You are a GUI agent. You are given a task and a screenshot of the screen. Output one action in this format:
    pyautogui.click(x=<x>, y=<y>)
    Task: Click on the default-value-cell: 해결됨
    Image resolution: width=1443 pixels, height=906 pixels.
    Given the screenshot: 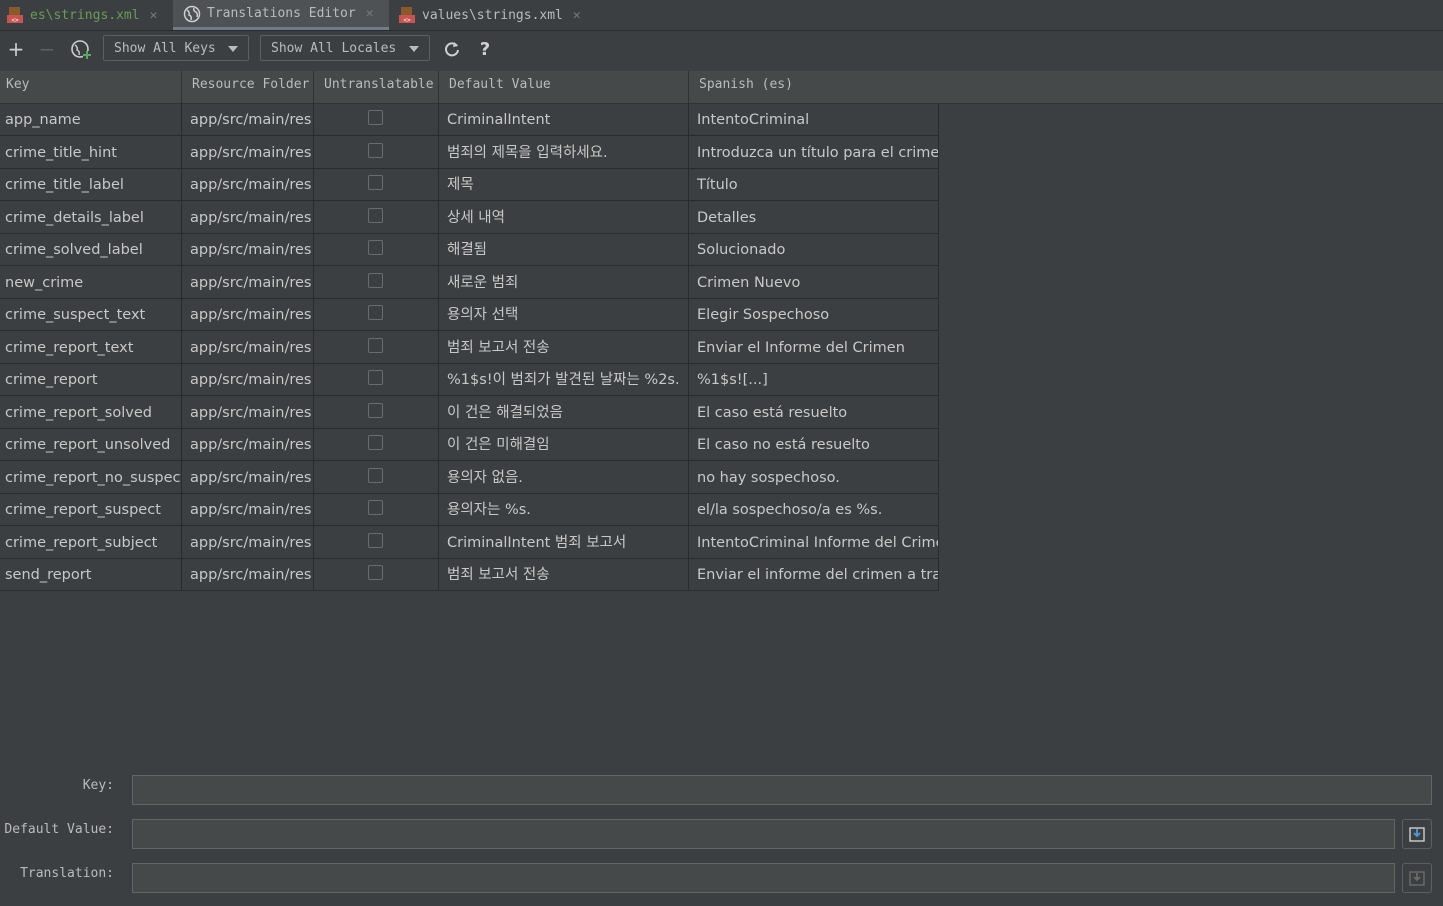 What is the action you would take?
    pyautogui.click(x=564, y=249)
    